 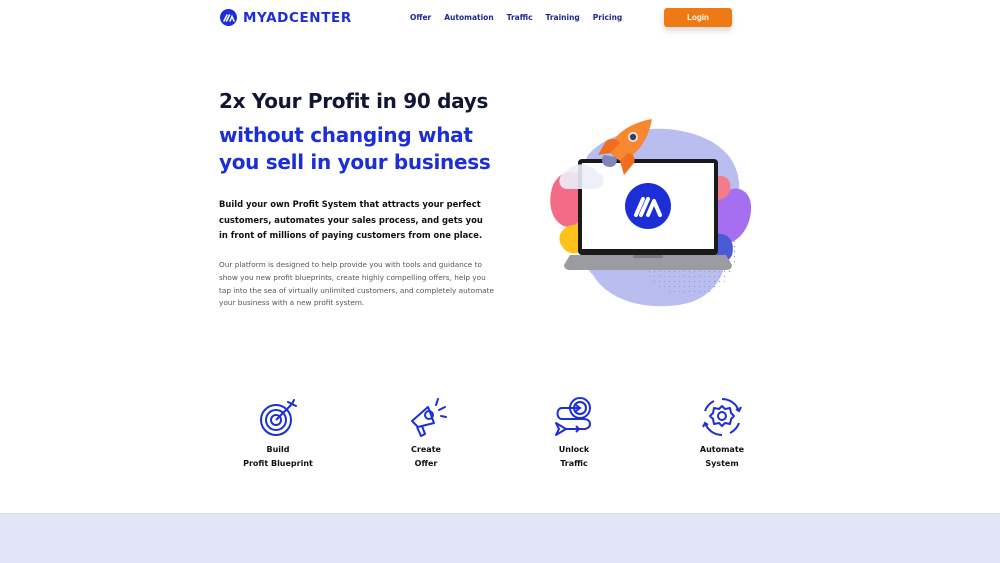 What do you see at coordinates (297, 17) in the screenshot?
I see `brand-name: MYADCENTER` at bounding box center [297, 17].